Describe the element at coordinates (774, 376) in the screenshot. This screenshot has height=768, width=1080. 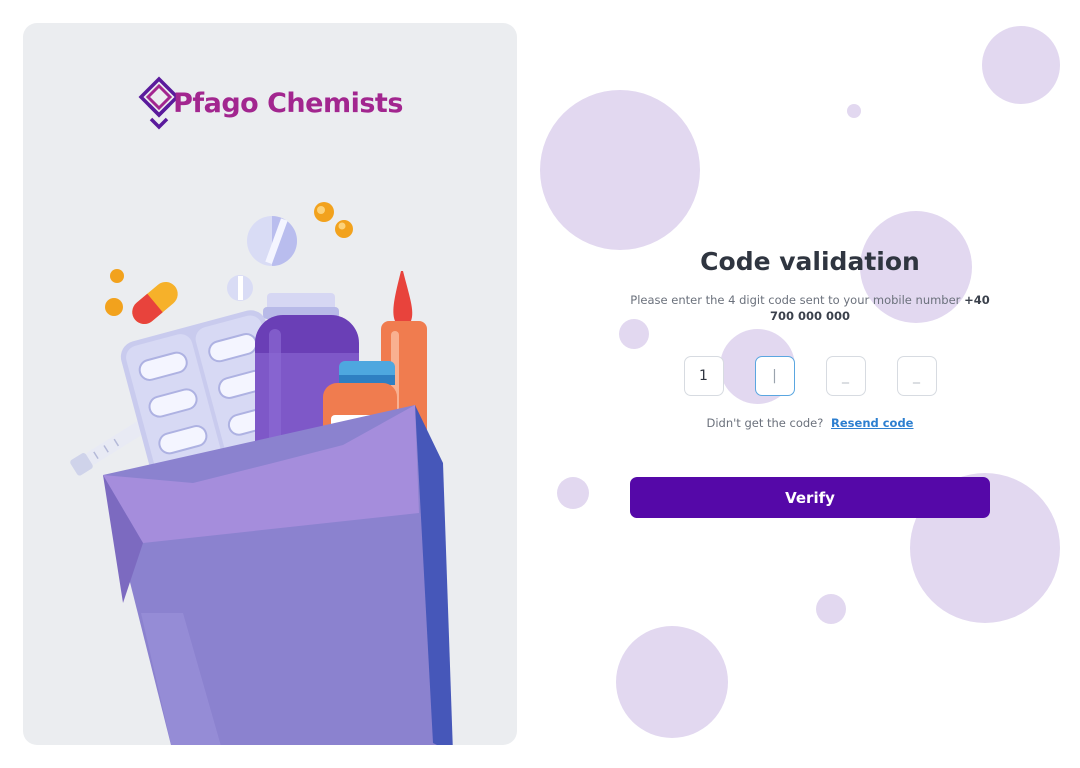
I see `code-digit-2: |` at that location.